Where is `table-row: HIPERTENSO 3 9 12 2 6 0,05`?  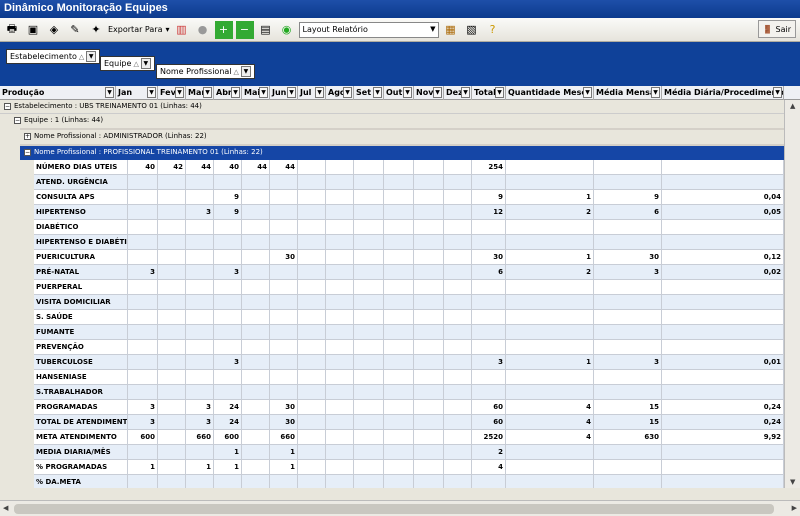
table-row: HIPERTENSO 3 9 12 2 6 0,05 is located at coordinates (409, 212).